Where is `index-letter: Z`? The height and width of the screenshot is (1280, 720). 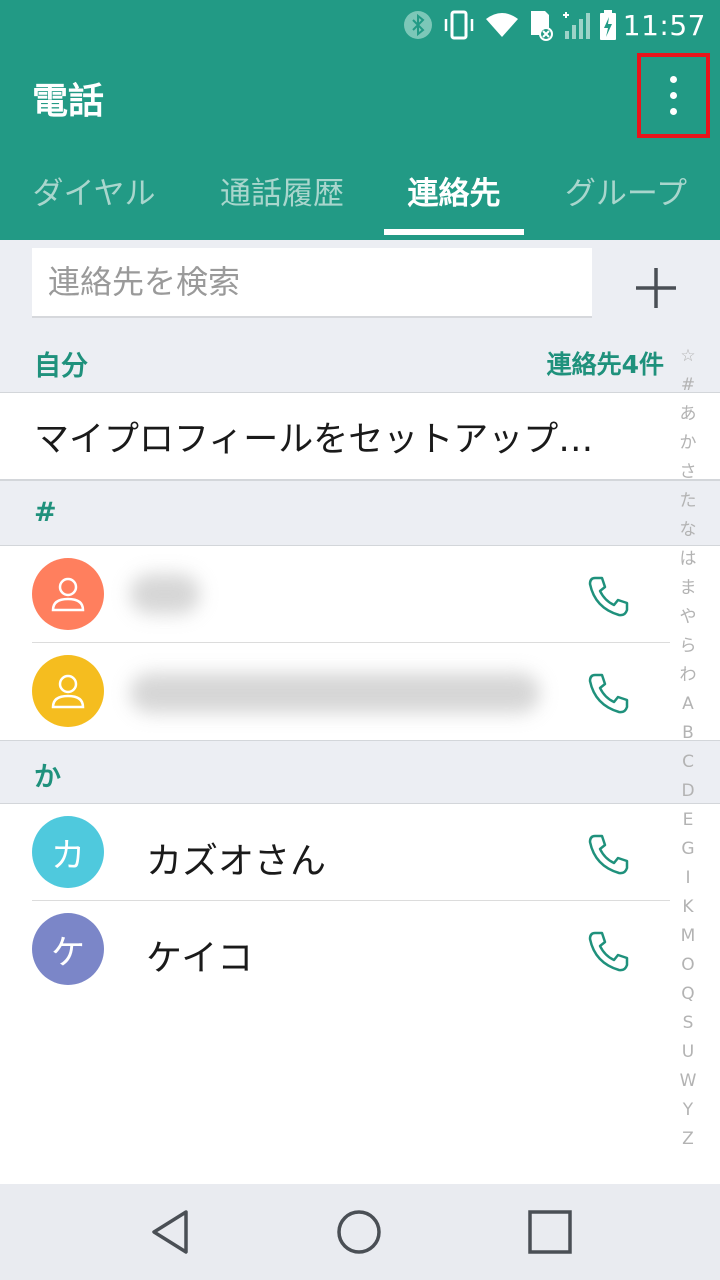
index-letter: Z is located at coordinates (688, 1139).